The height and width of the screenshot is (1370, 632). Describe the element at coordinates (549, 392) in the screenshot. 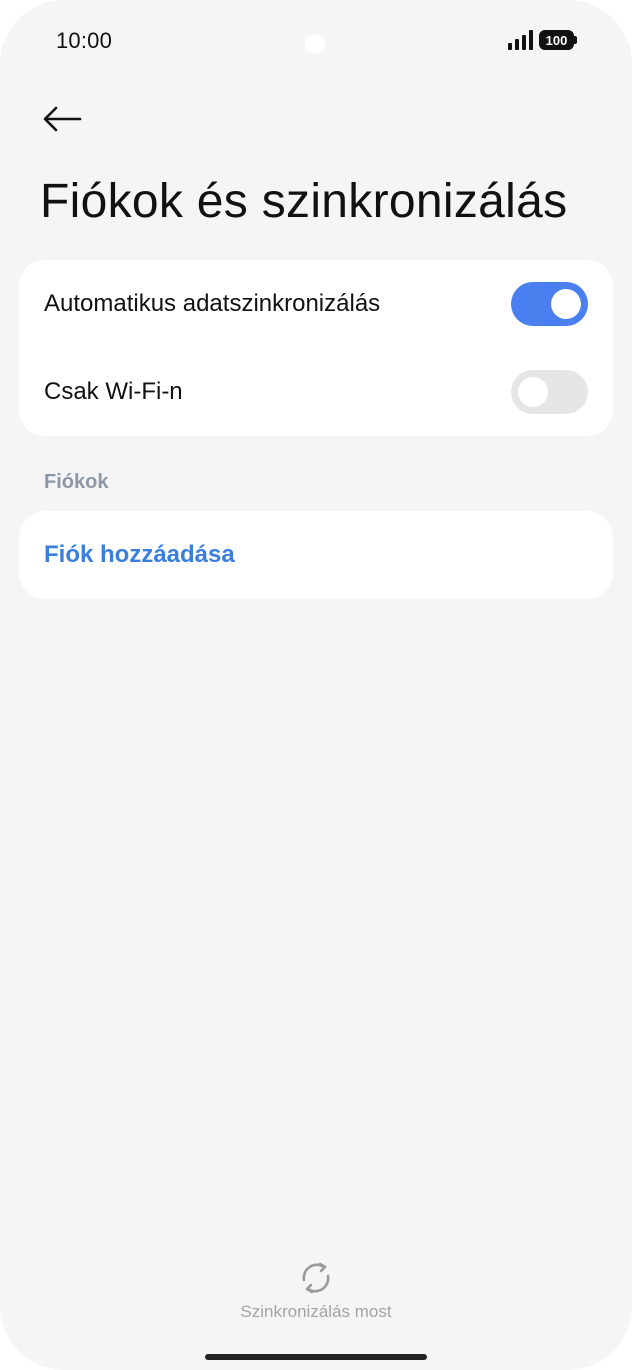

I see `wifi-only-toggle` at that location.